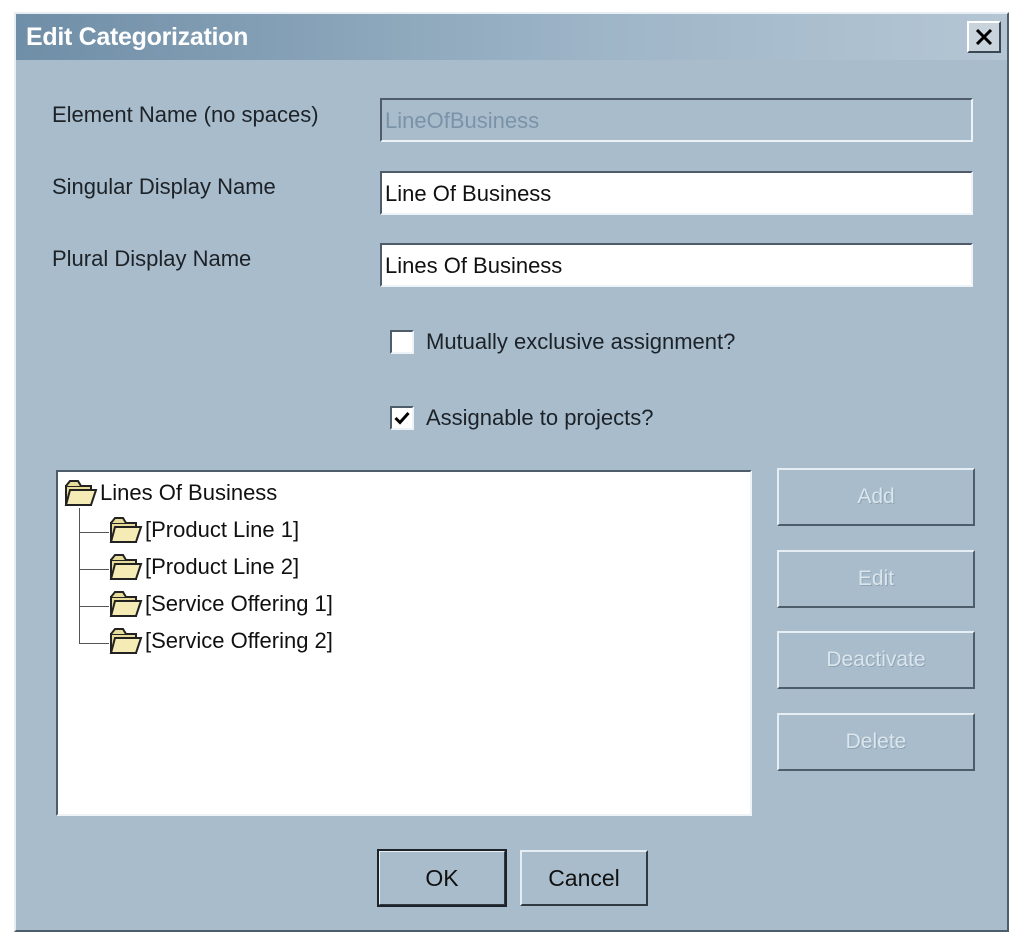 Image resolution: width=1011 pixels, height=934 pixels. I want to click on close-button, so click(984, 37).